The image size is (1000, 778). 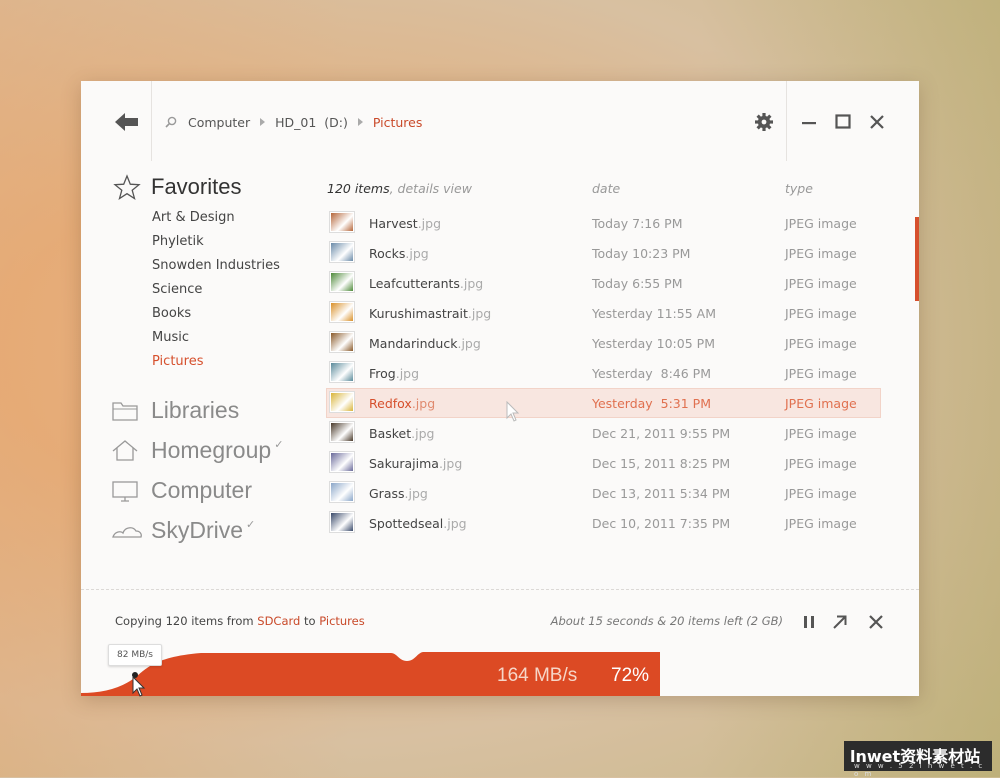 I want to click on file-name: Basket.jpg, so click(x=401, y=433).